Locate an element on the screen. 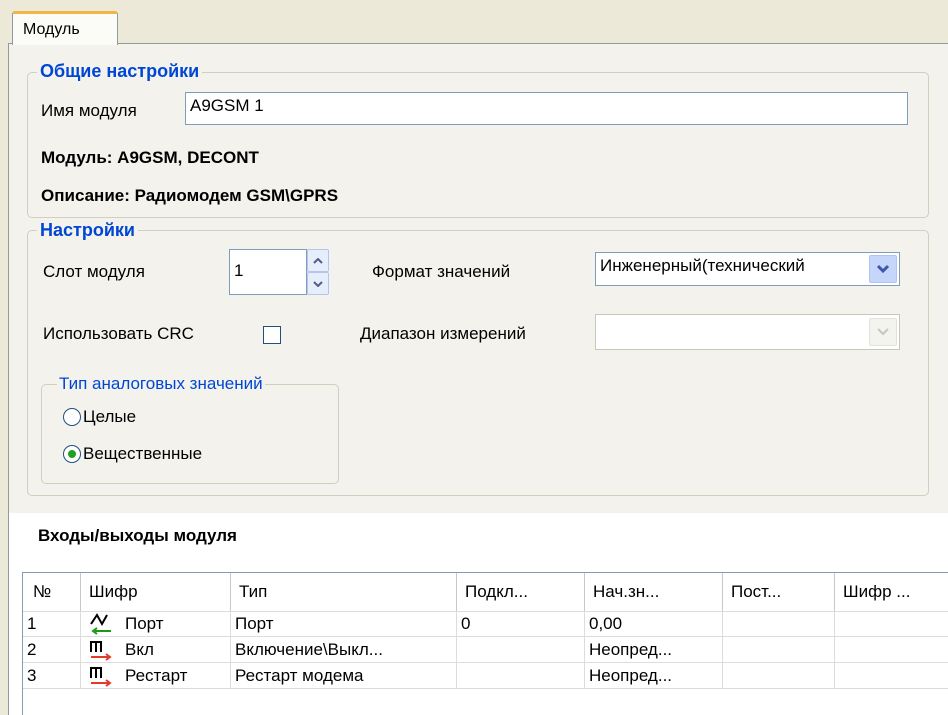  range-dropdown-button is located at coordinates (883, 332).